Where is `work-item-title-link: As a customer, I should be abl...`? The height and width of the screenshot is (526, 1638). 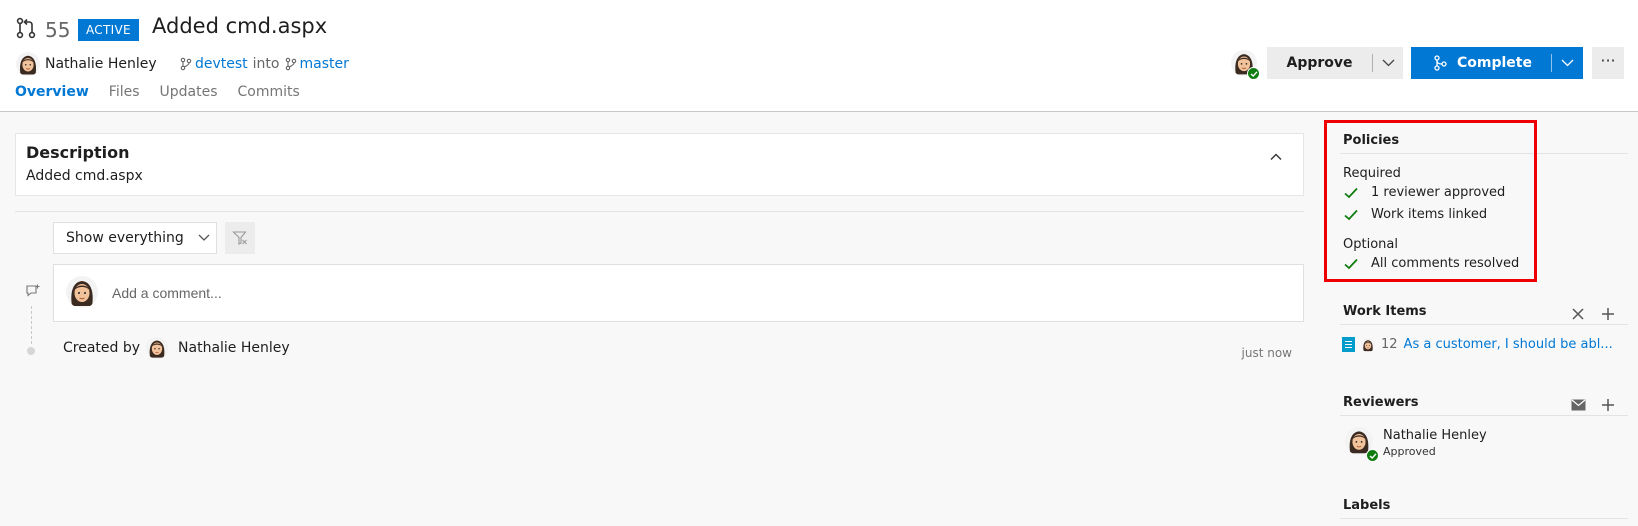
work-item-title-link: As a customer, I should be abl... is located at coordinates (1508, 344).